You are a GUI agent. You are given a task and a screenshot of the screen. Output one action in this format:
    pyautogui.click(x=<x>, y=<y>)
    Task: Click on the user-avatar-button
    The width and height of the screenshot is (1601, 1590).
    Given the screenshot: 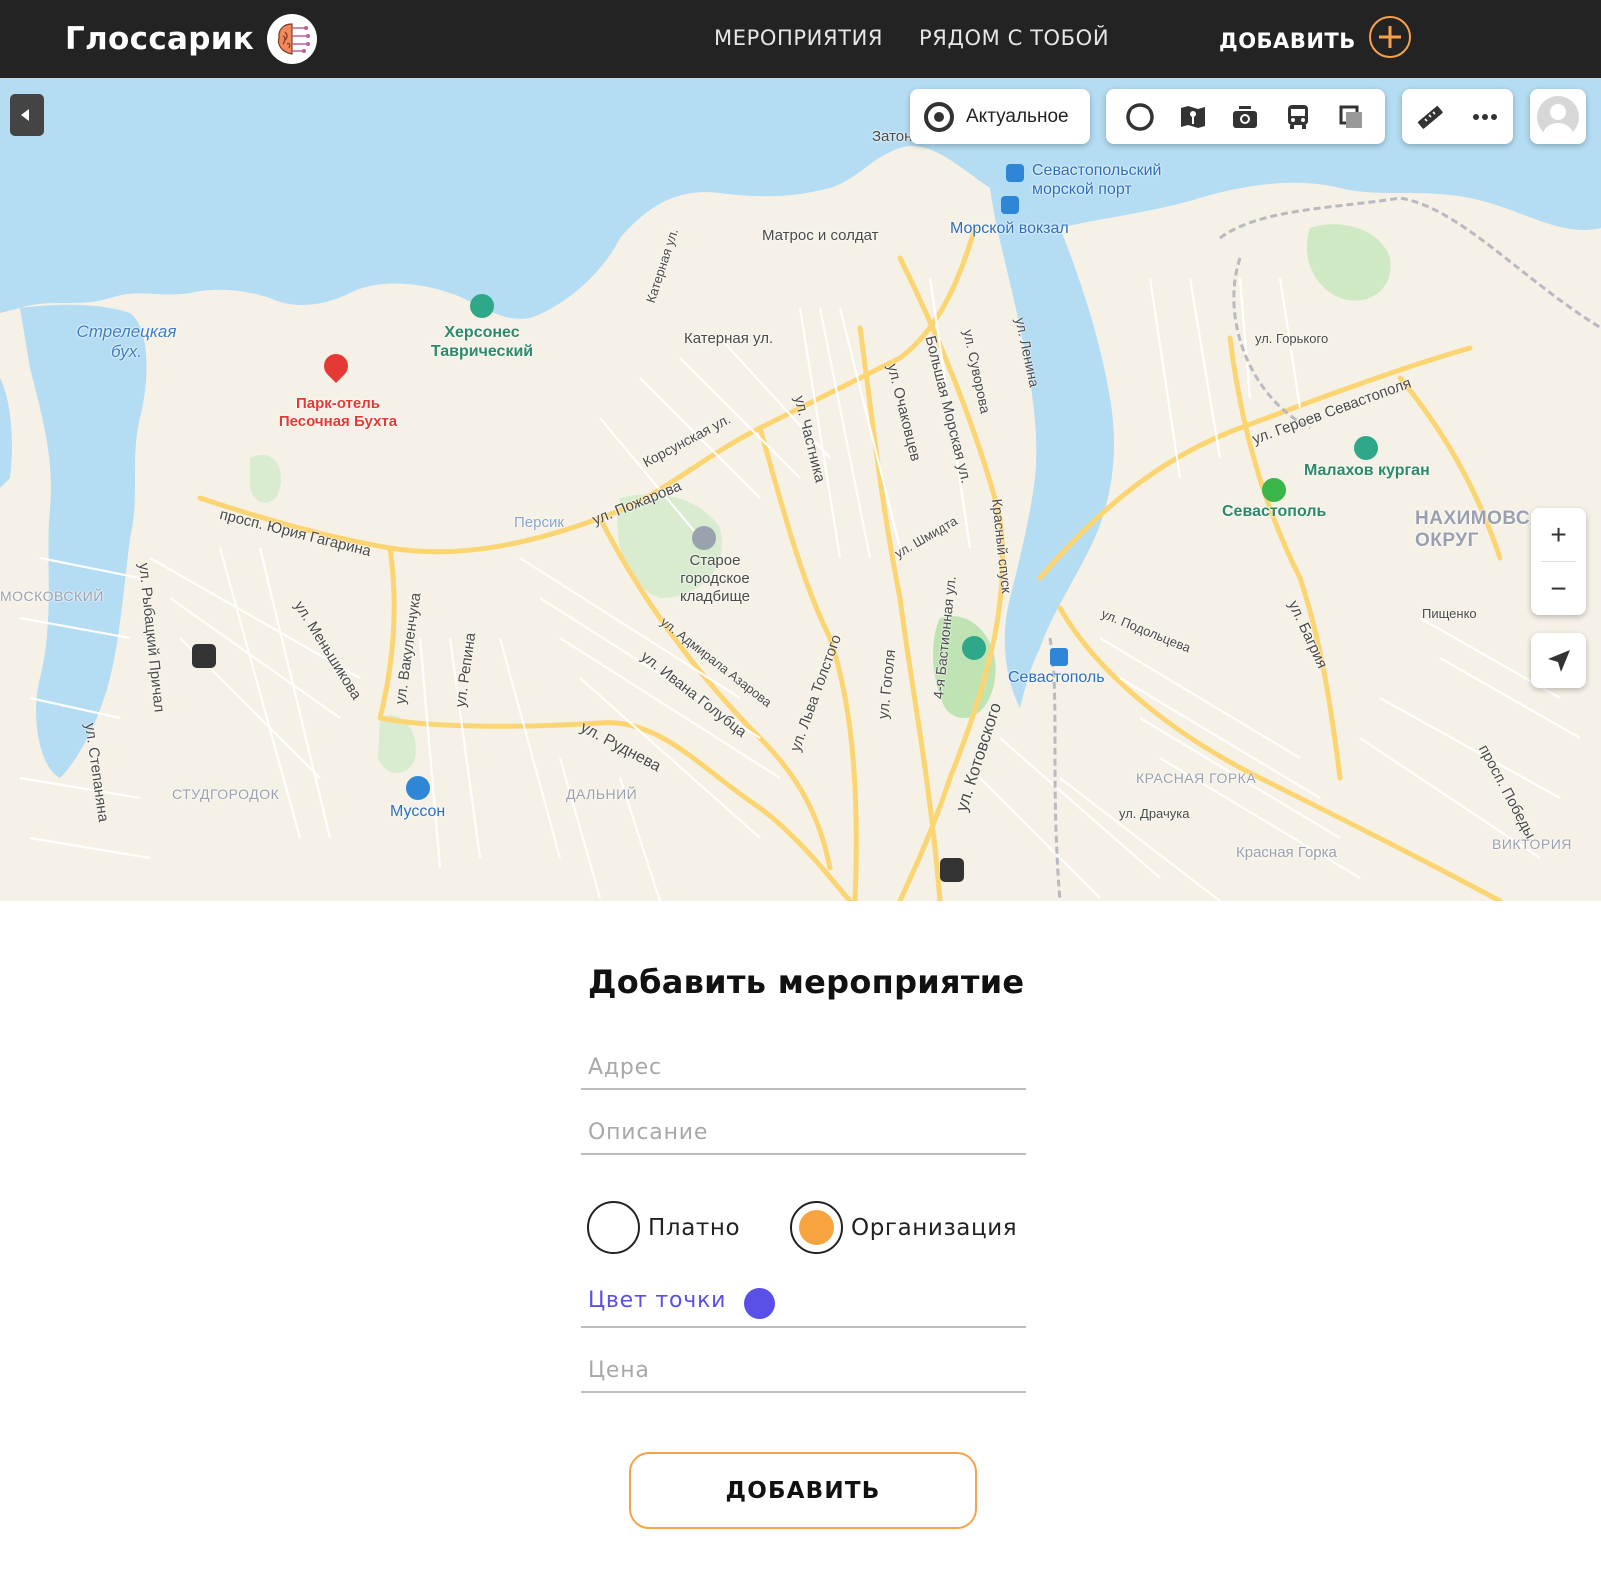 What is the action you would take?
    pyautogui.click(x=1558, y=116)
    